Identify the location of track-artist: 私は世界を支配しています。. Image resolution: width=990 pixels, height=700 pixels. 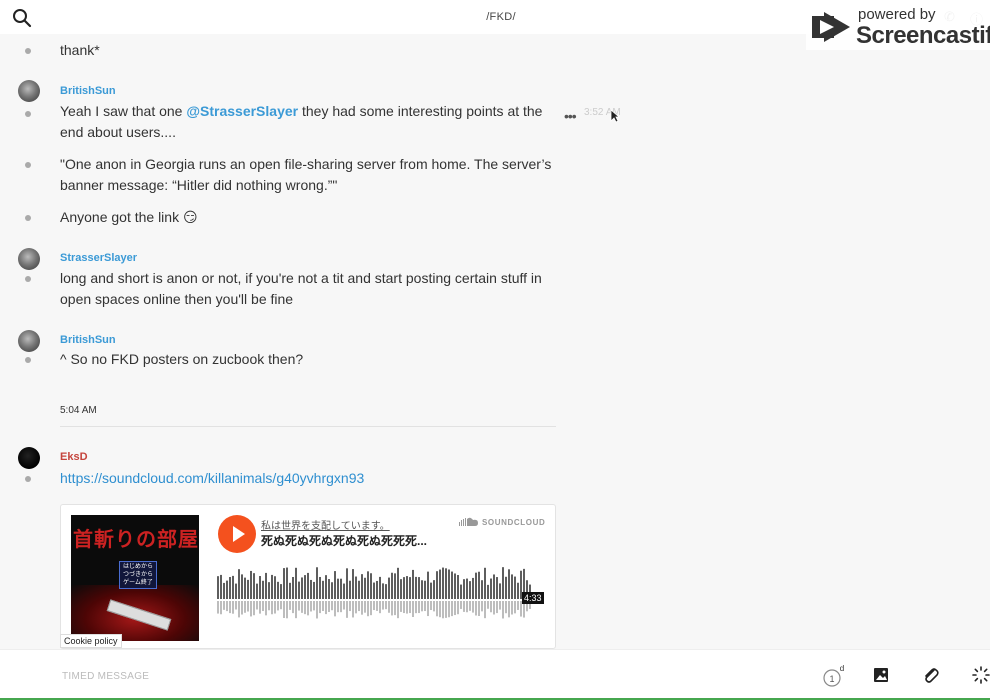
(325, 524).